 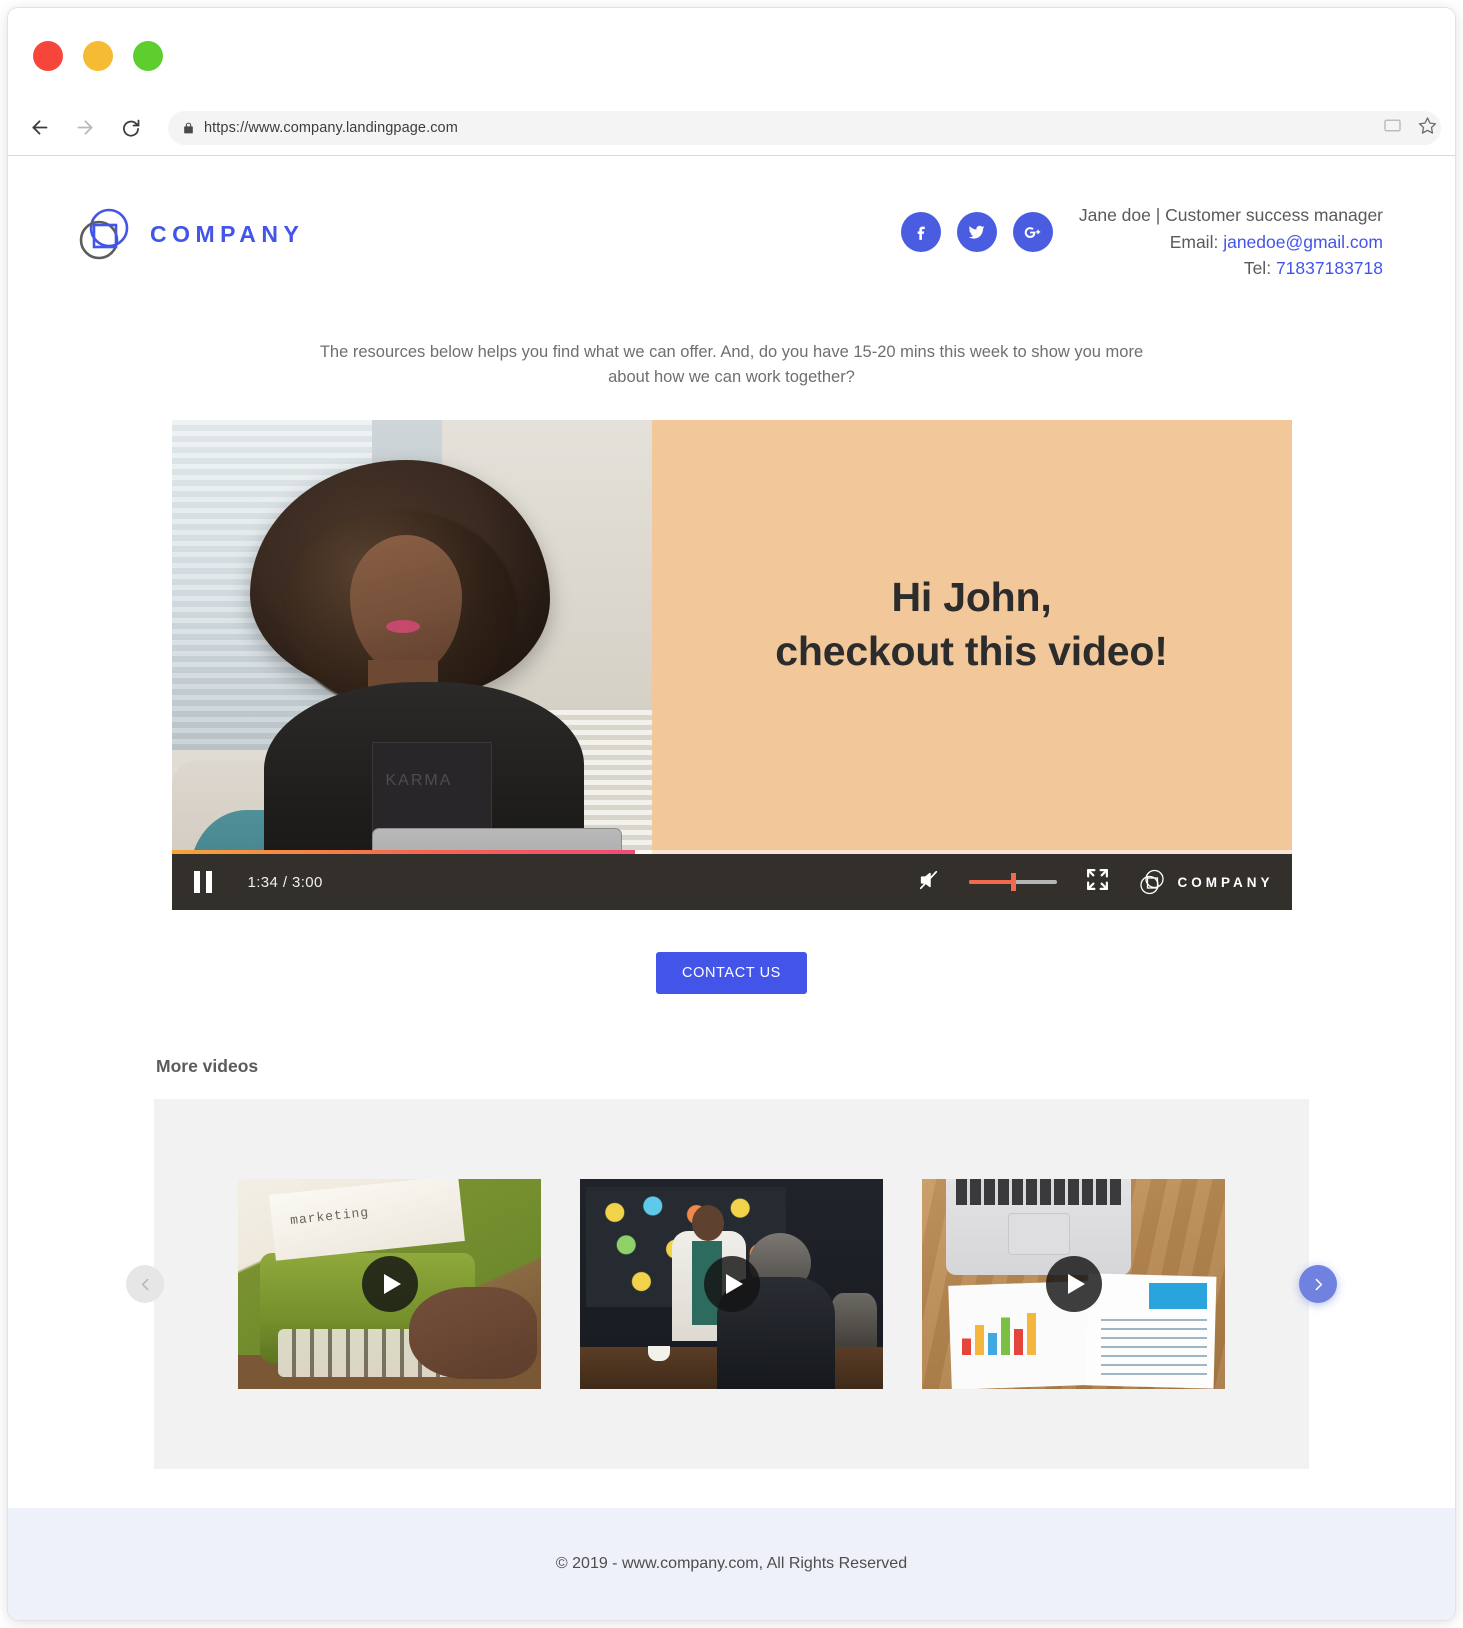 What do you see at coordinates (1329, 268) in the screenshot?
I see `tel-link: 71837183718` at bounding box center [1329, 268].